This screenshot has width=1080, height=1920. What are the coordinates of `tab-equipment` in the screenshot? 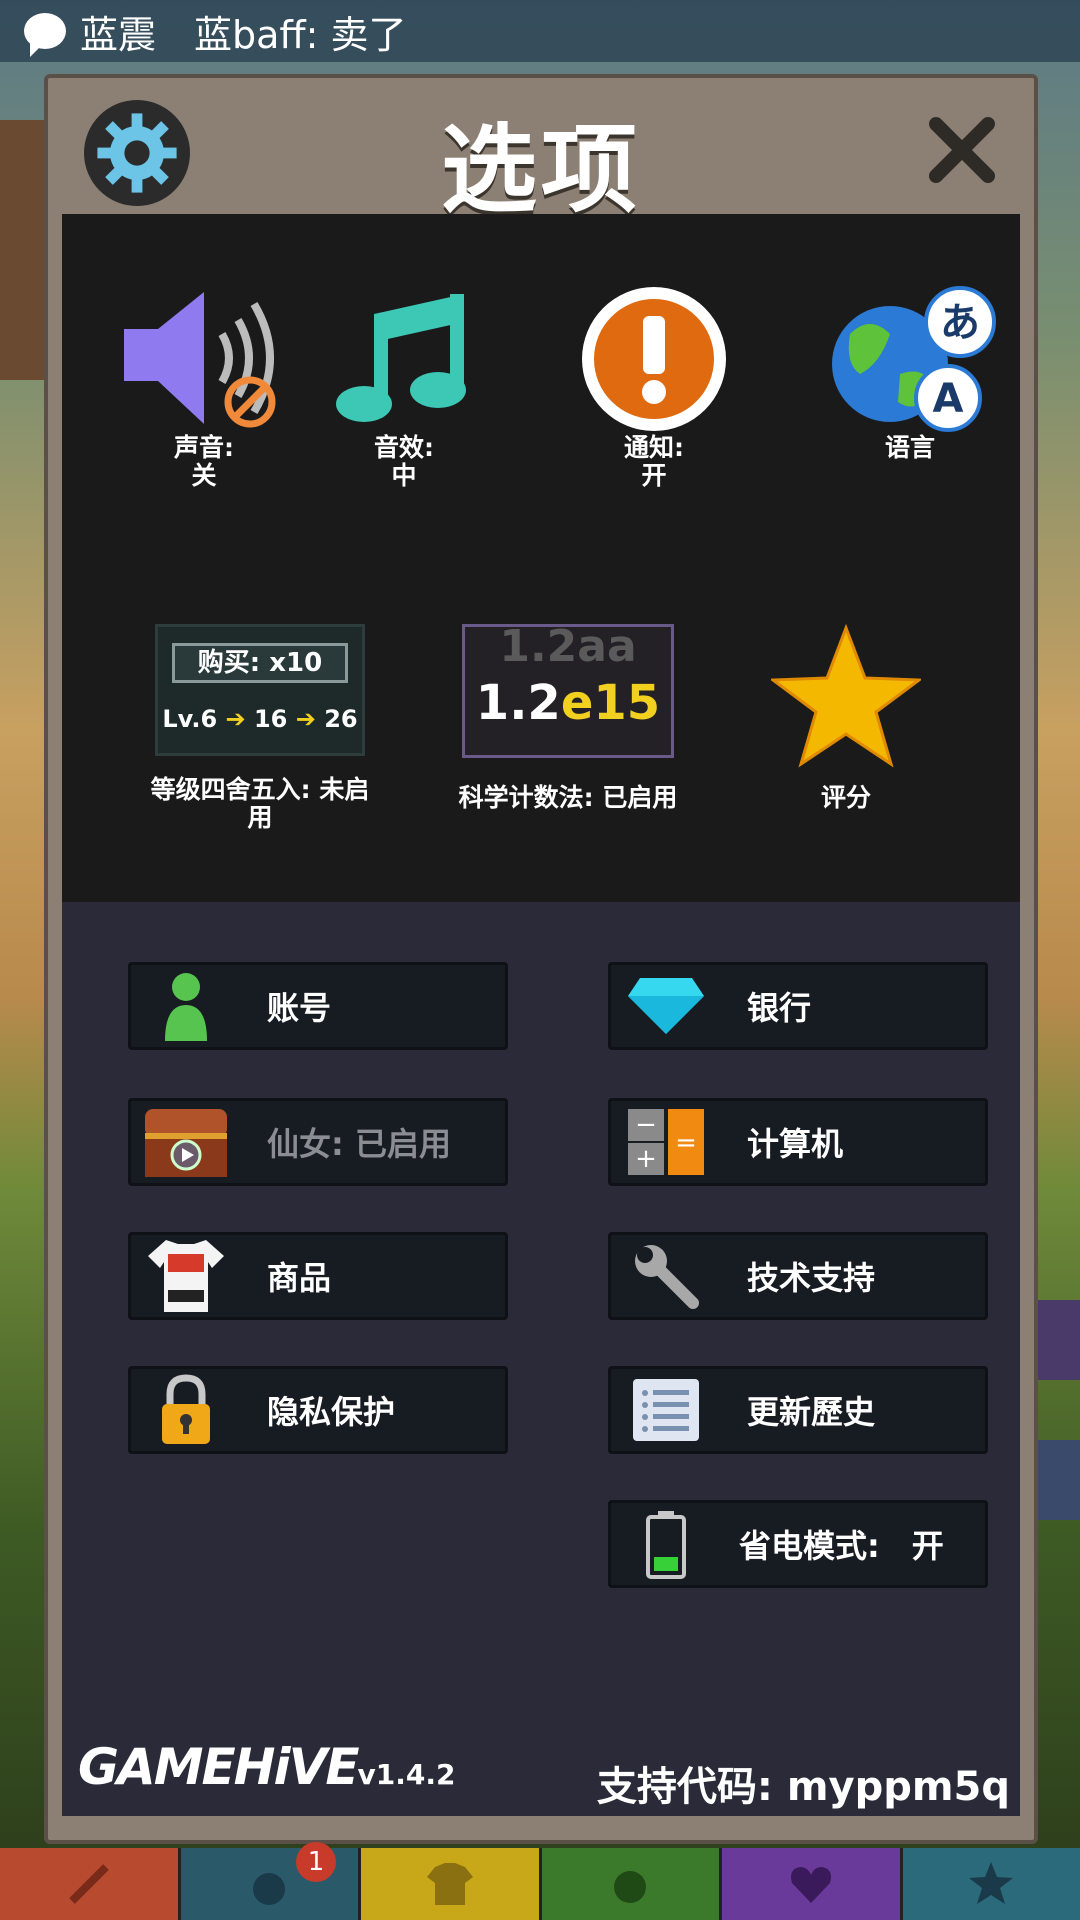 It's located at (451, 1884).